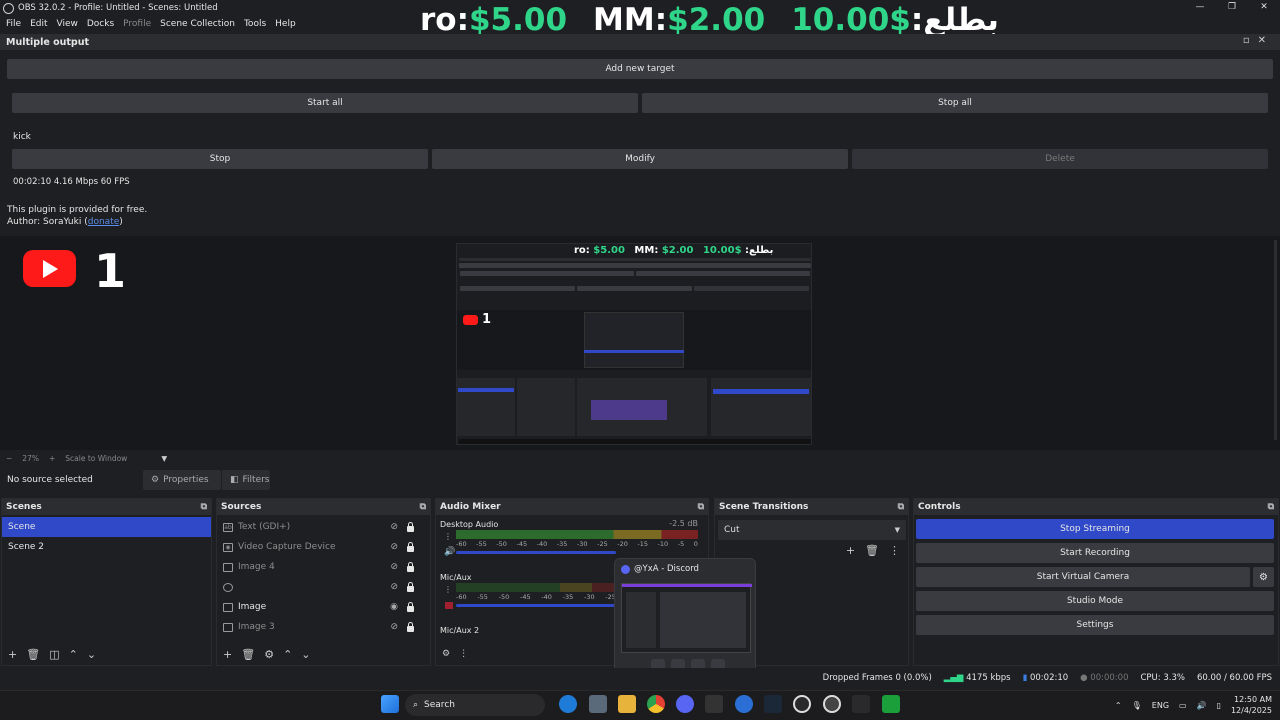 Image resolution: width=1280 pixels, height=720 pixels. Describe the element at coordinates (640, 69) in the screenshot. I see `add-new-target-button: Add new target` at that location.